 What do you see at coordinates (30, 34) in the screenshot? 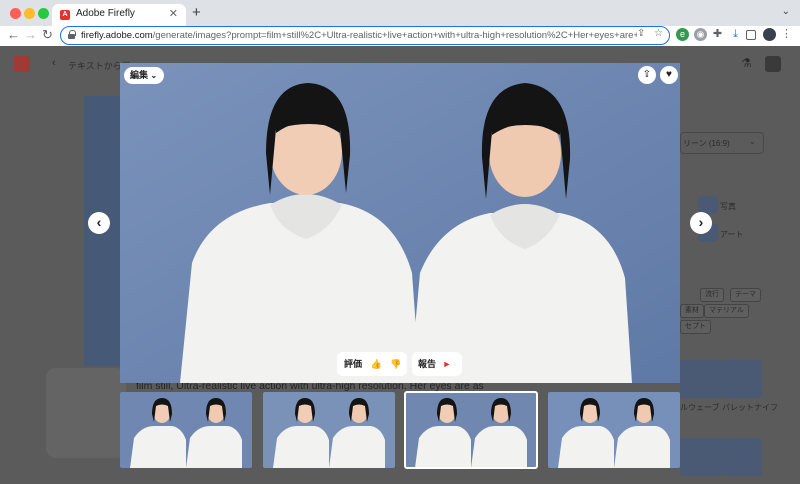
I see `forward-arrow-icon: →` at bounding box center [30, 34].